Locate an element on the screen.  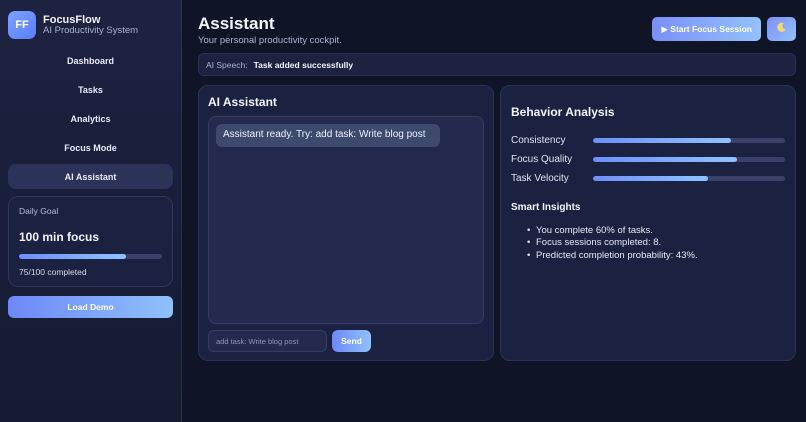
brand-text: FocusFlow AI Productivity System is located at coordinates (90, 25).